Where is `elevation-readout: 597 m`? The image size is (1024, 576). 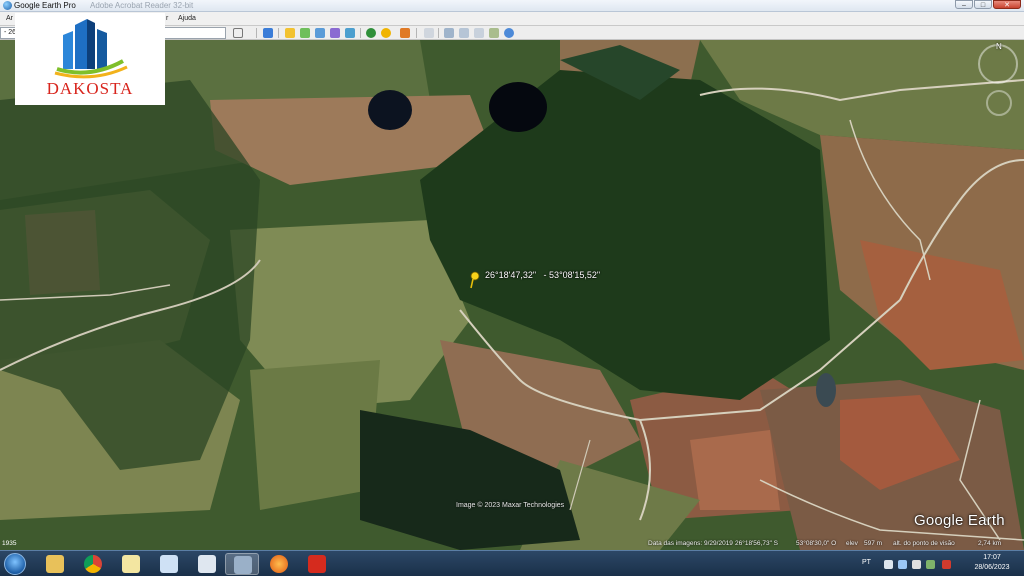
elevation-readout: 597 m is located at coordinates (873, 543).